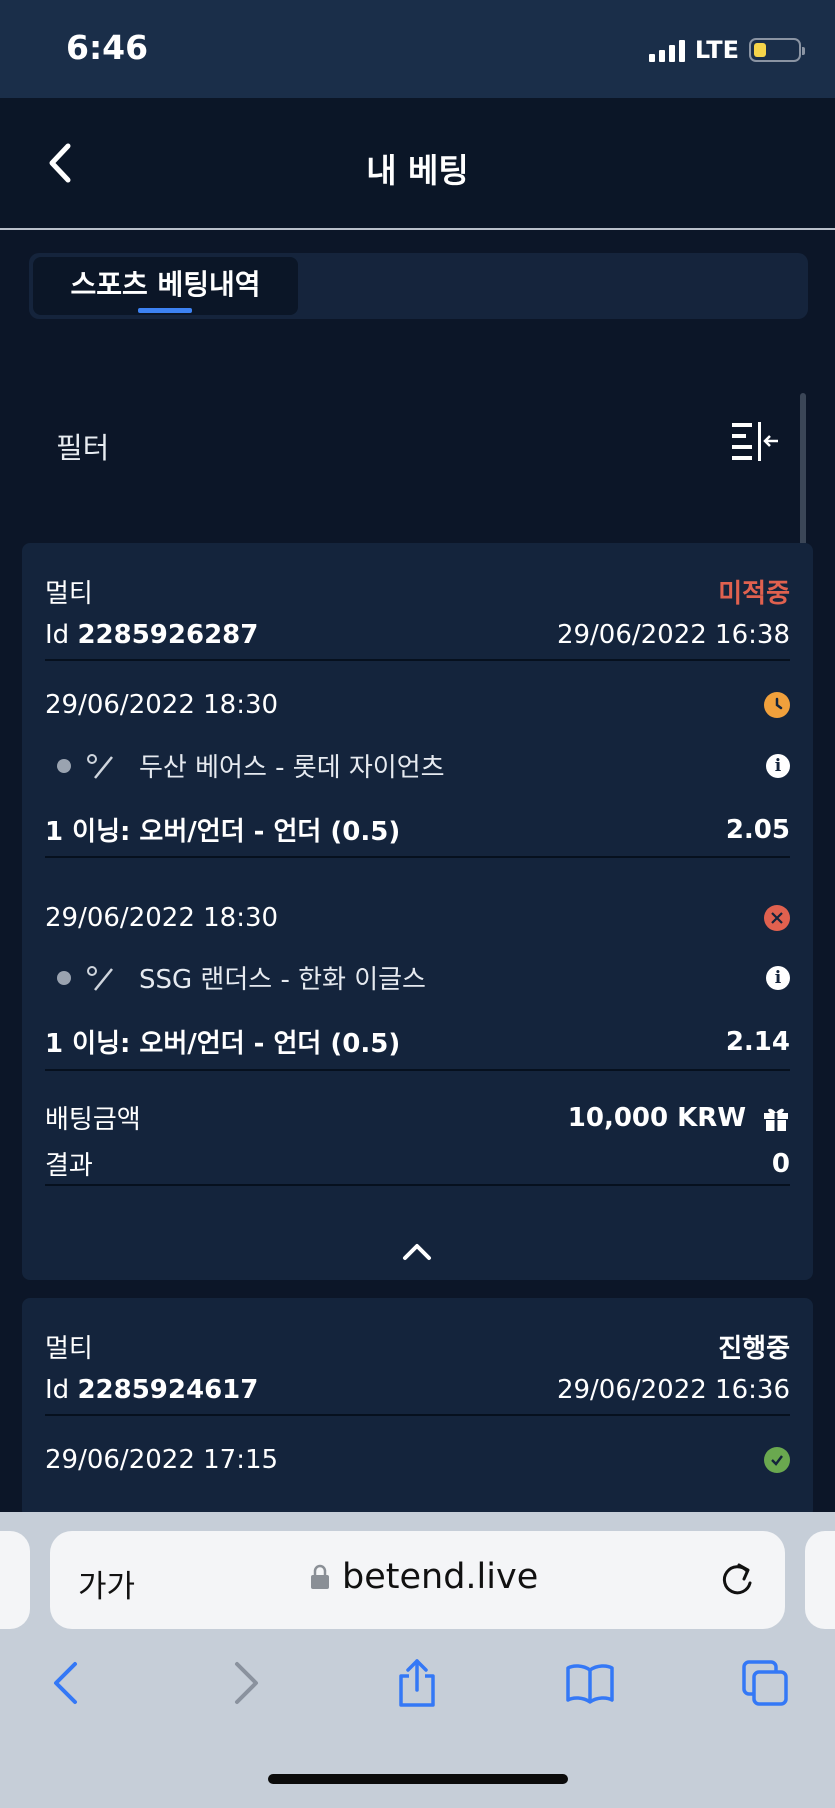 The height and width of the screenshot is (1808, 835). What do you see at coordinates (820, 1580) in the screenshot?
I see `next-tab-preview` at bounding box center [820, 1580].